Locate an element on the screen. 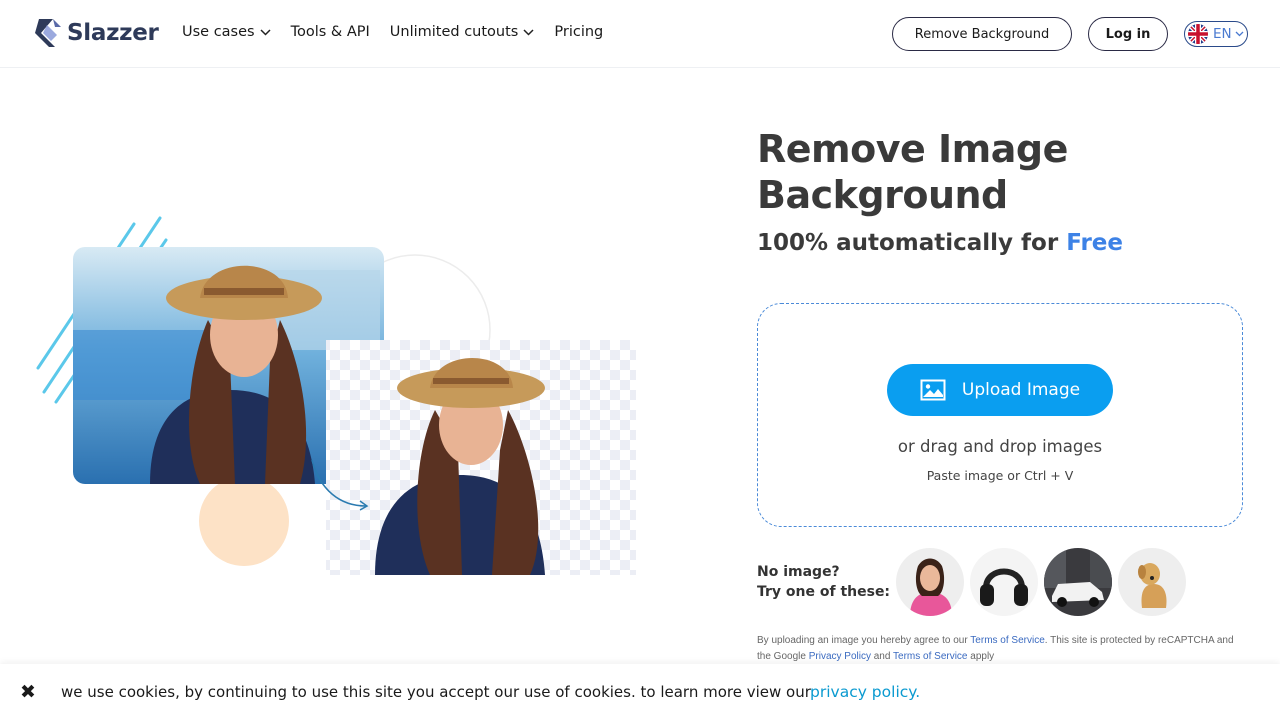 The image size is (1280, 720). sample-image-car is located at coordinates (1078, 582).